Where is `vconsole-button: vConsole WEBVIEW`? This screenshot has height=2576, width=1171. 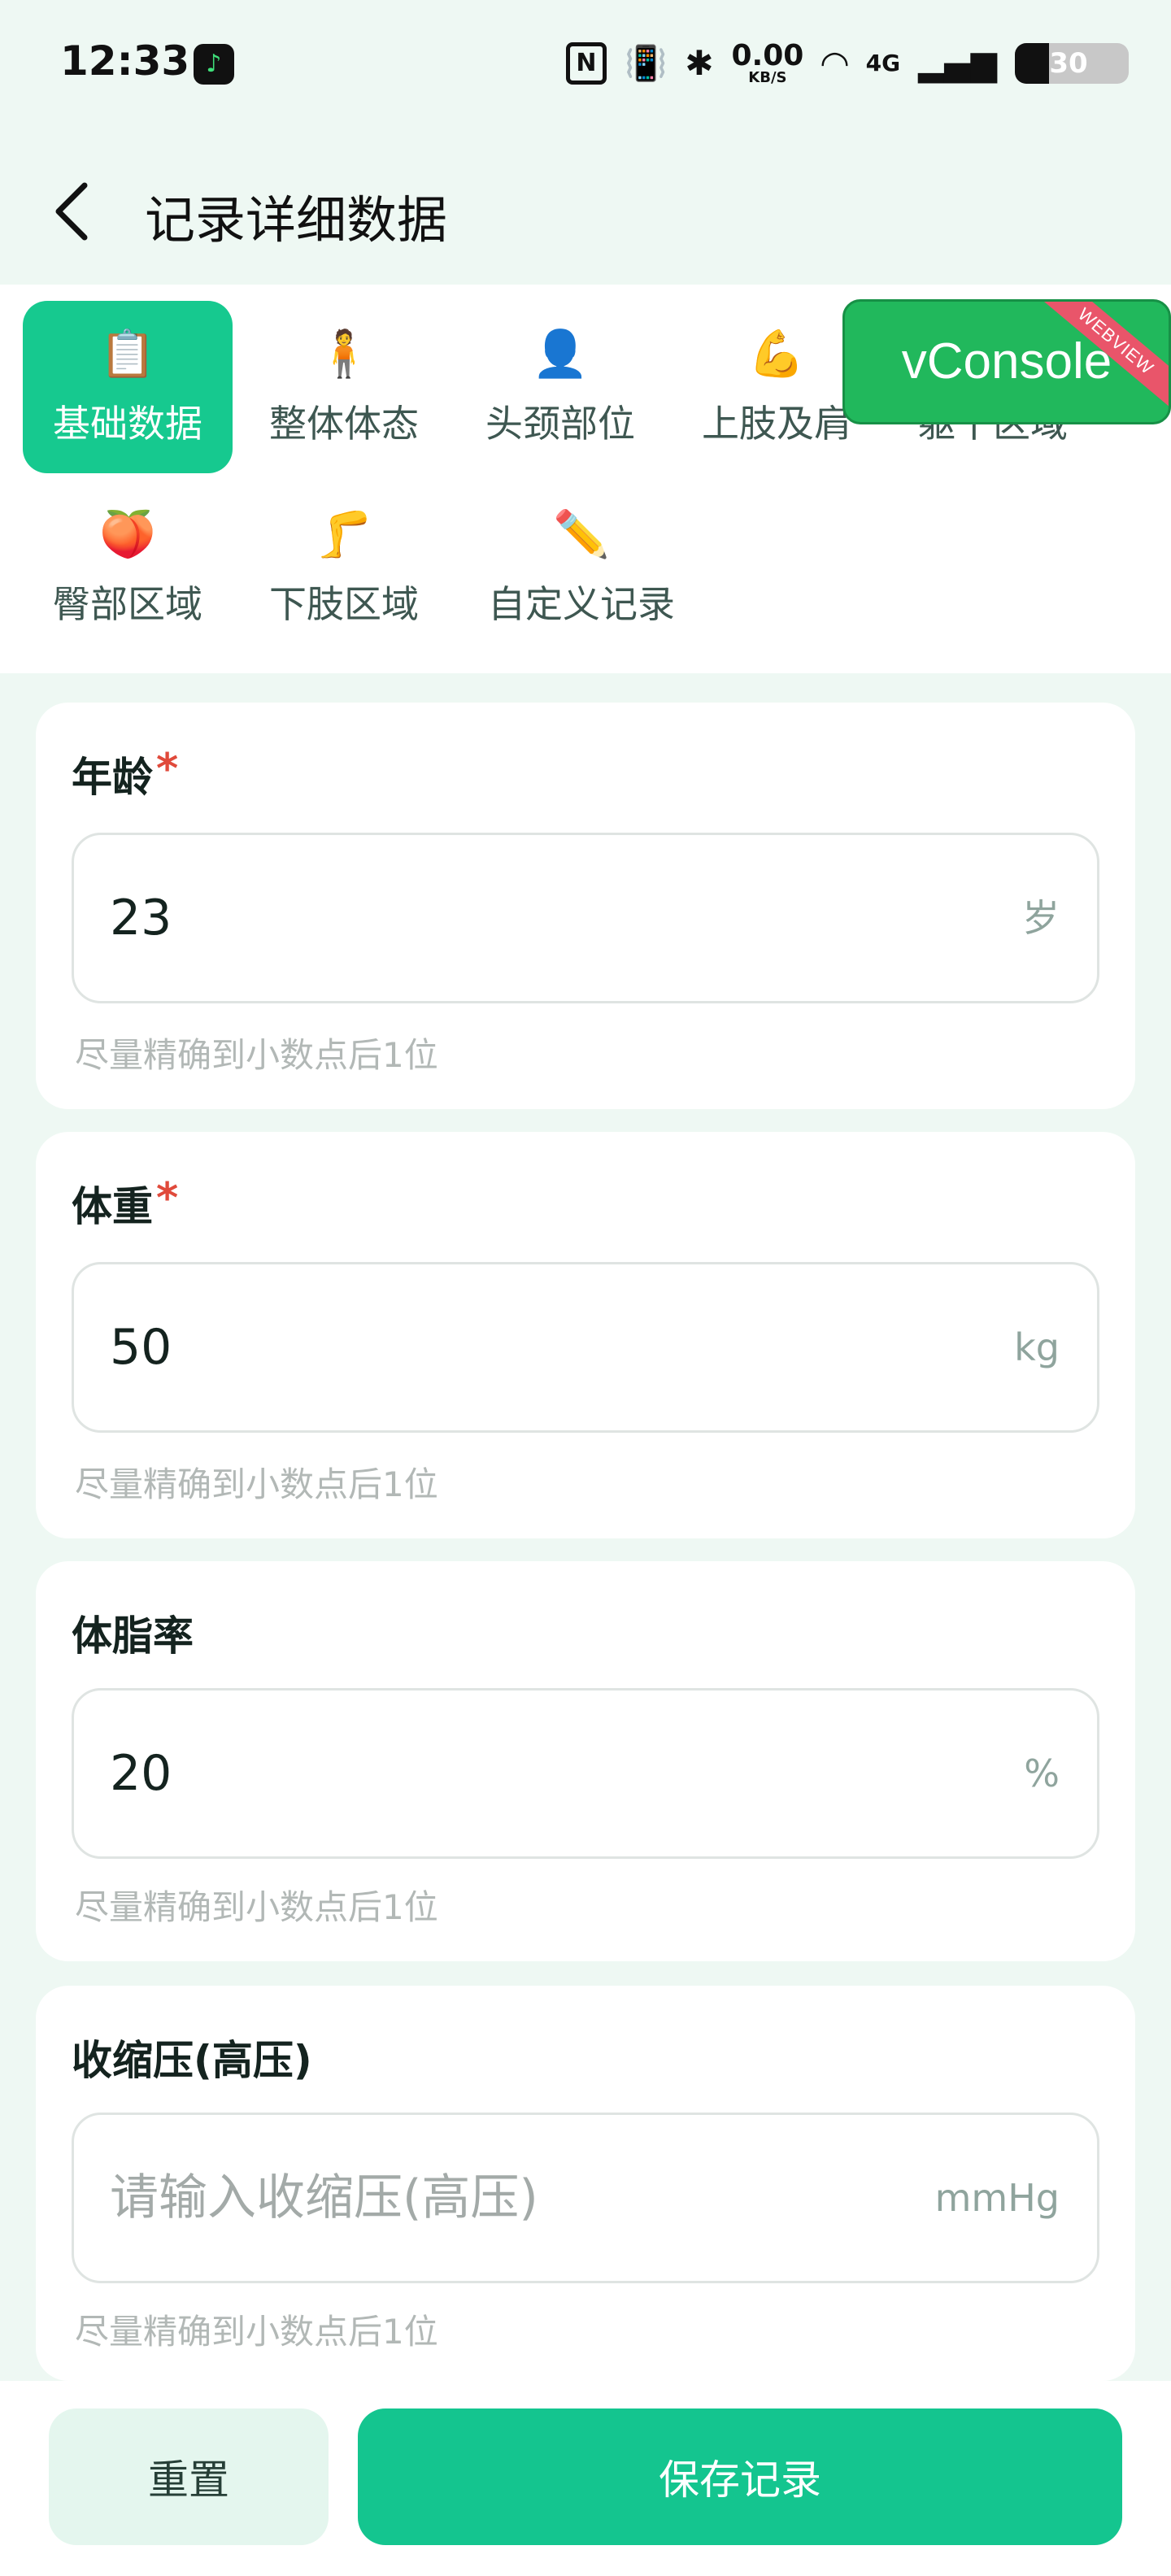
vconsole-button: vConsole WEBVIEW is located at coordinates (1007, 362).